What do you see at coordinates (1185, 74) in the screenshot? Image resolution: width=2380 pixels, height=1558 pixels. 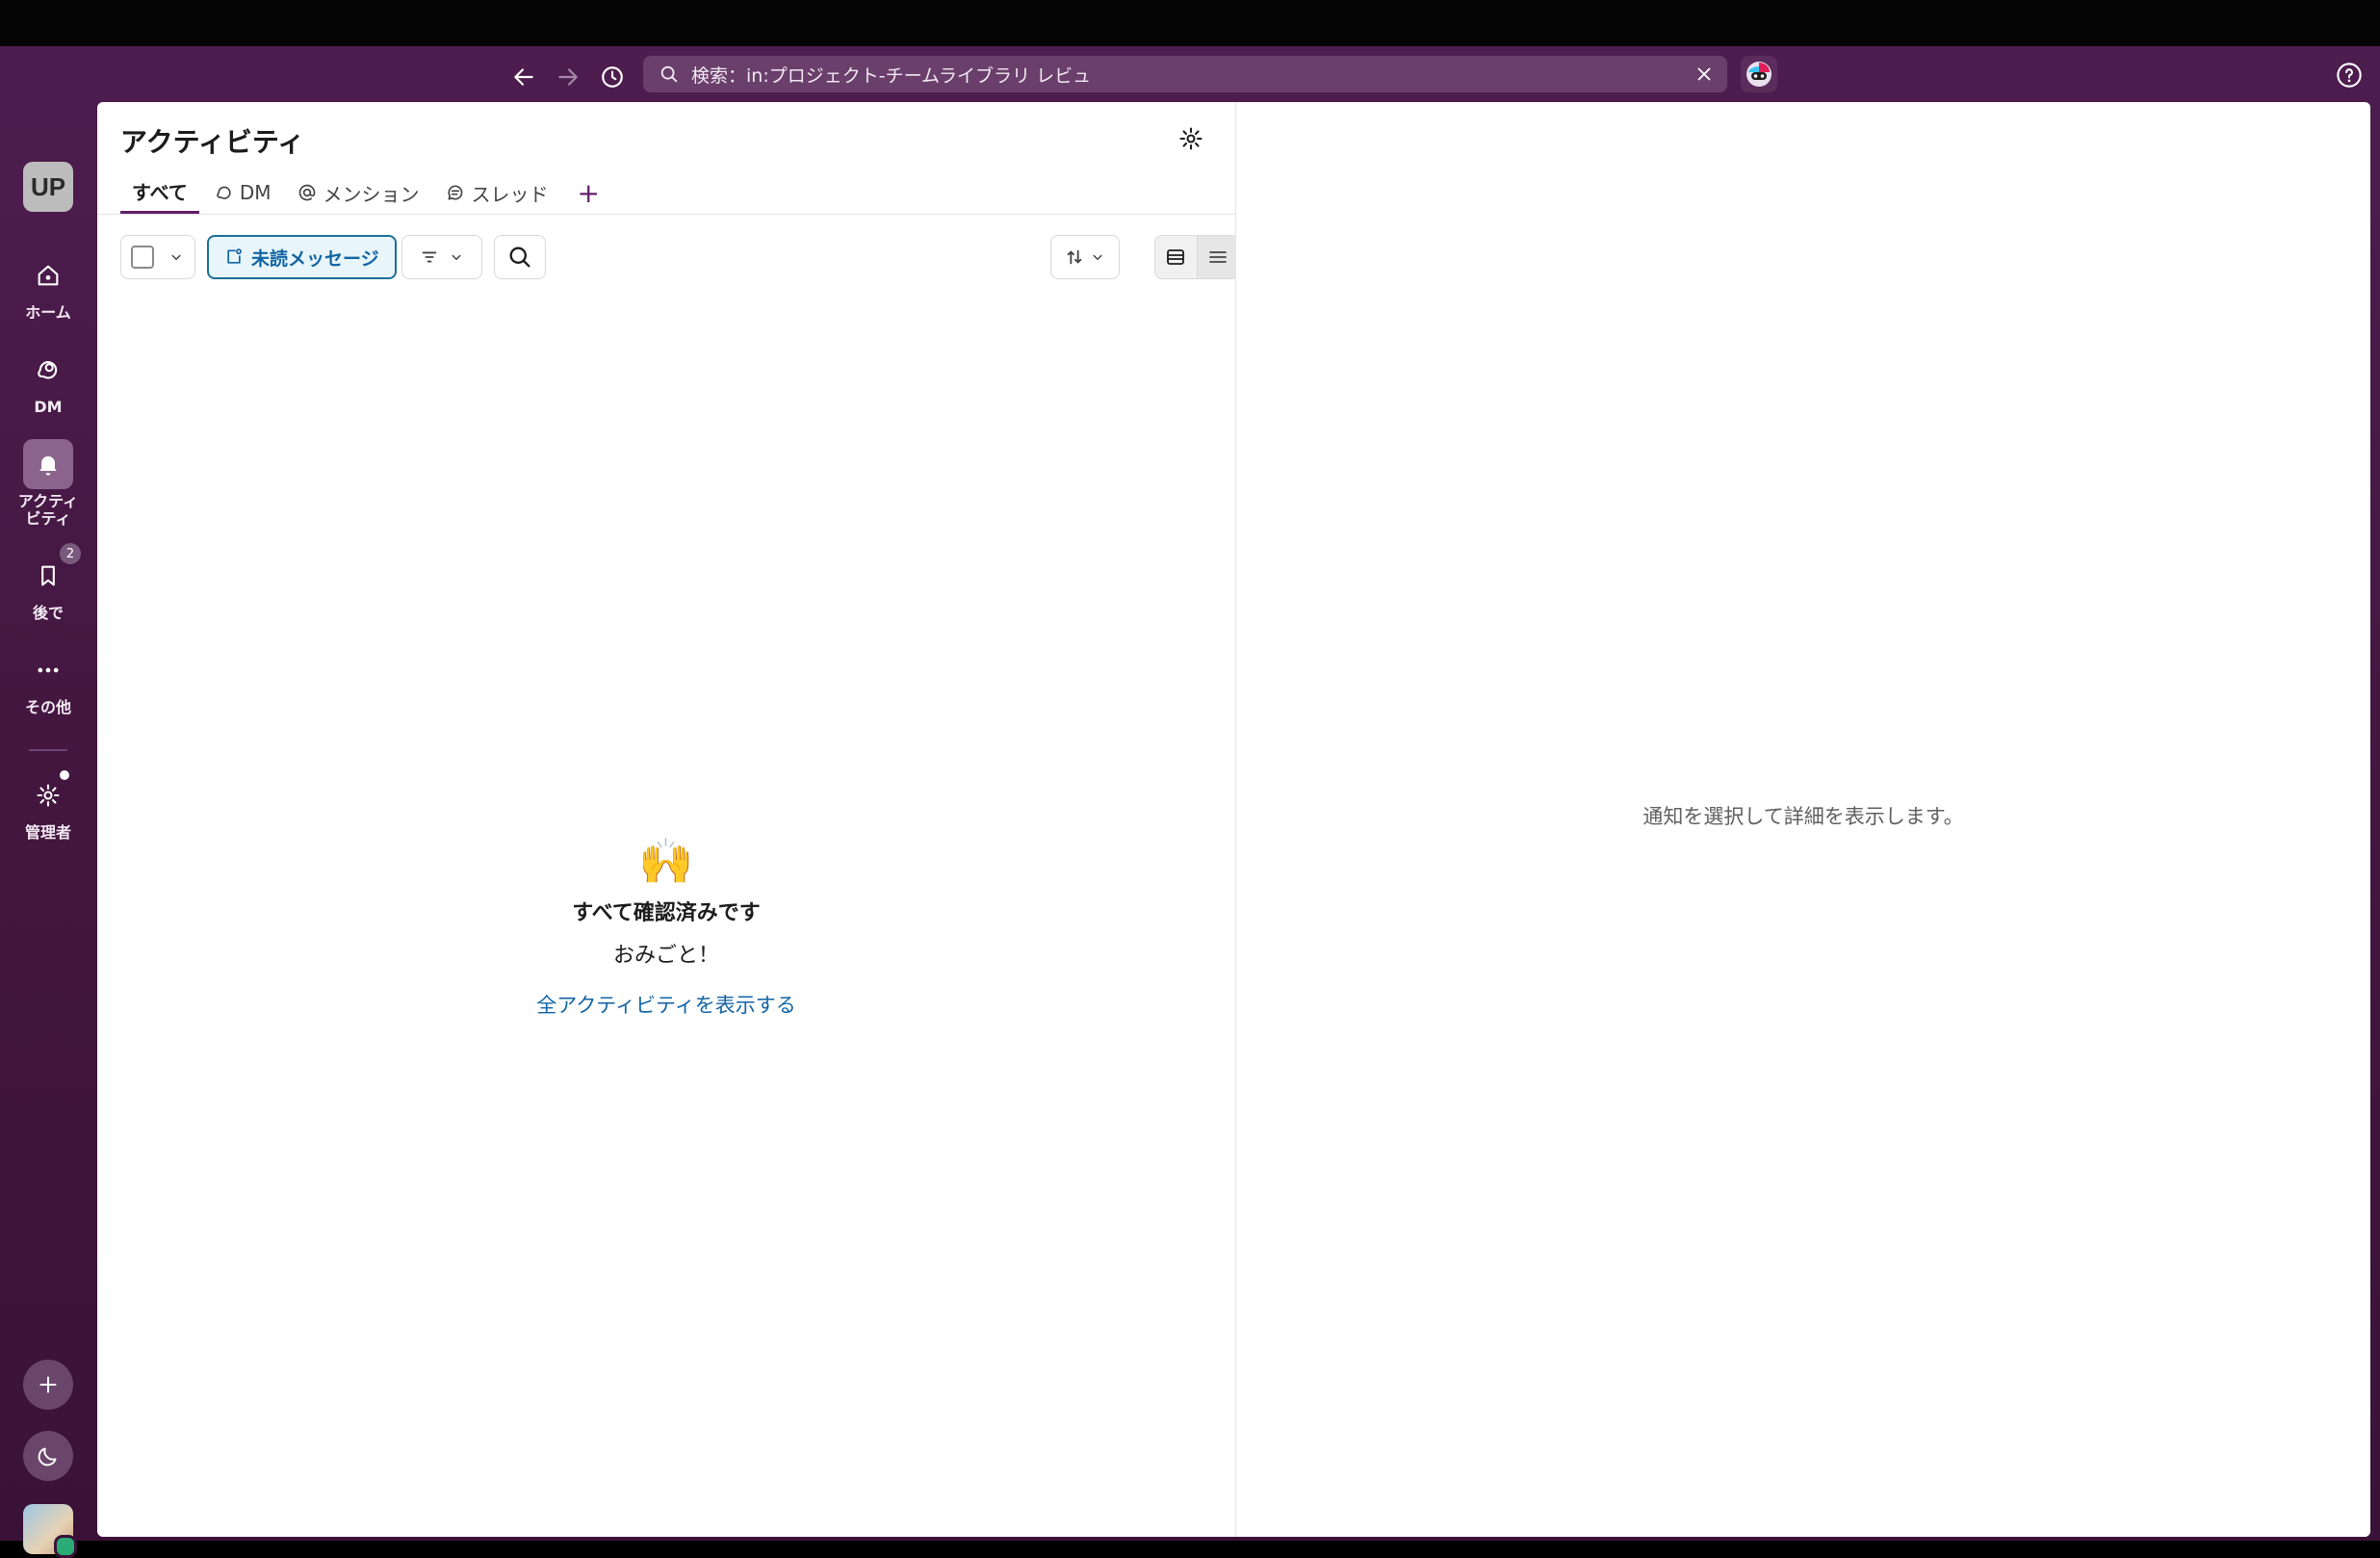 I see `search-bar: 検索：in:プロジェクト-チームライブラリ レビュ` at bounding box center [1185, 74].